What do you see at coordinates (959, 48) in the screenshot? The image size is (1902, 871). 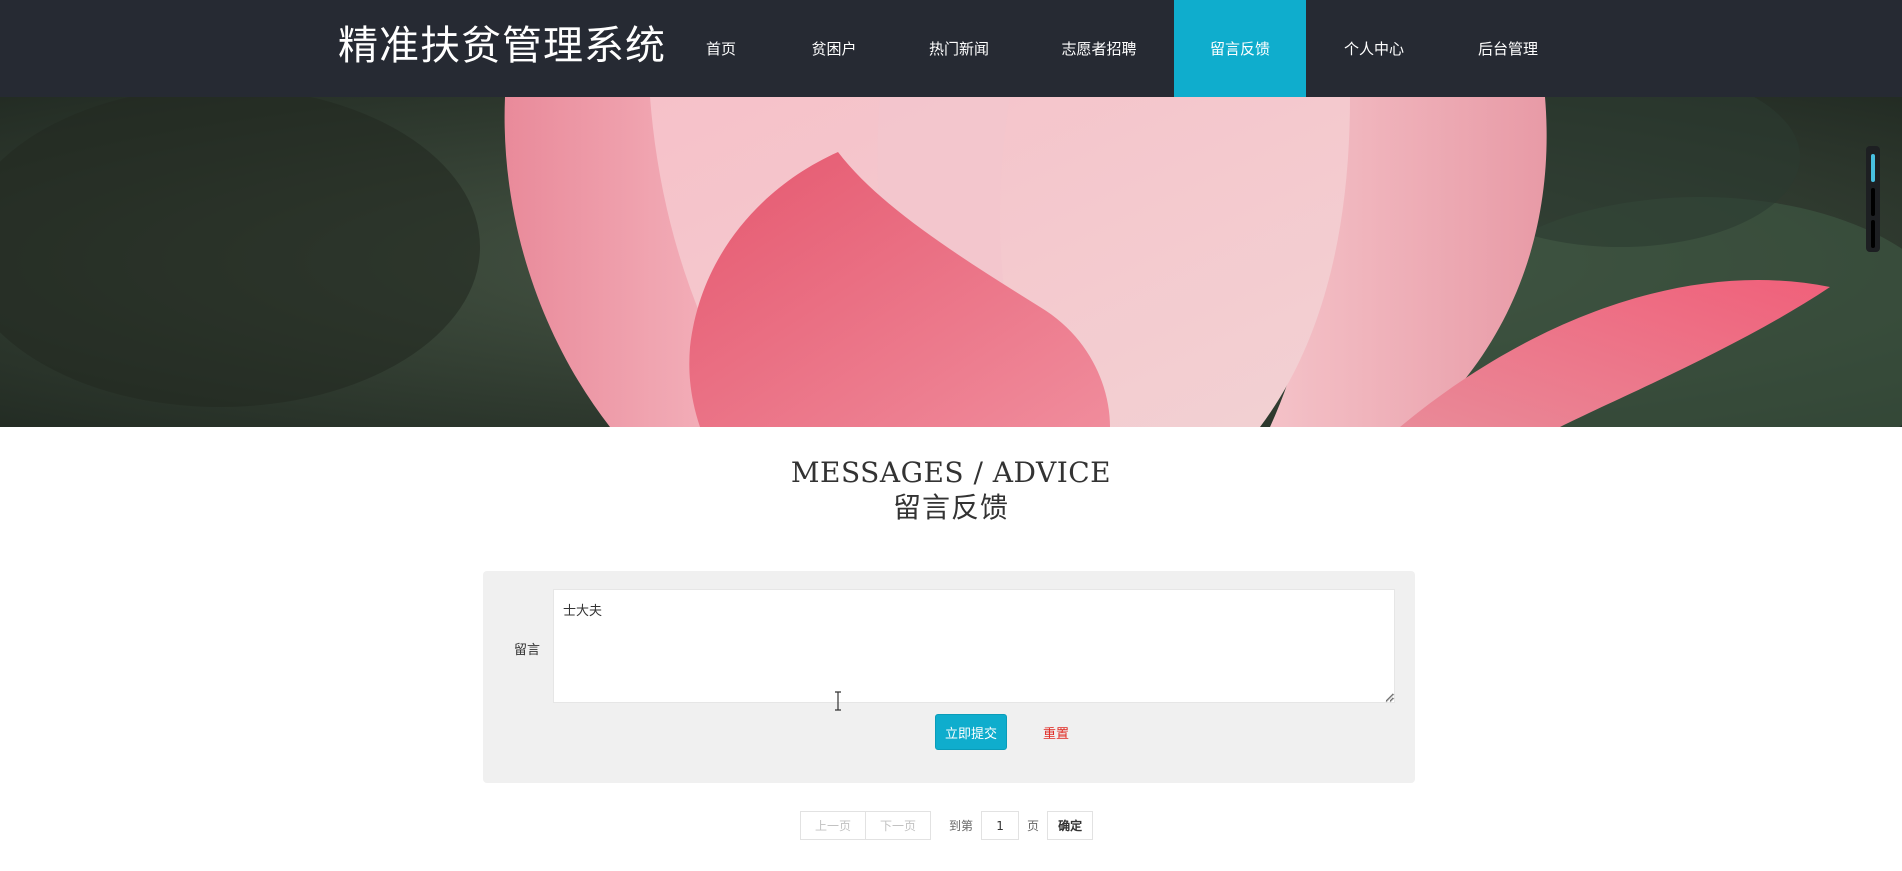 I see `nav-item-hot-news: 热门新闻` at bounding box center [959, 48].